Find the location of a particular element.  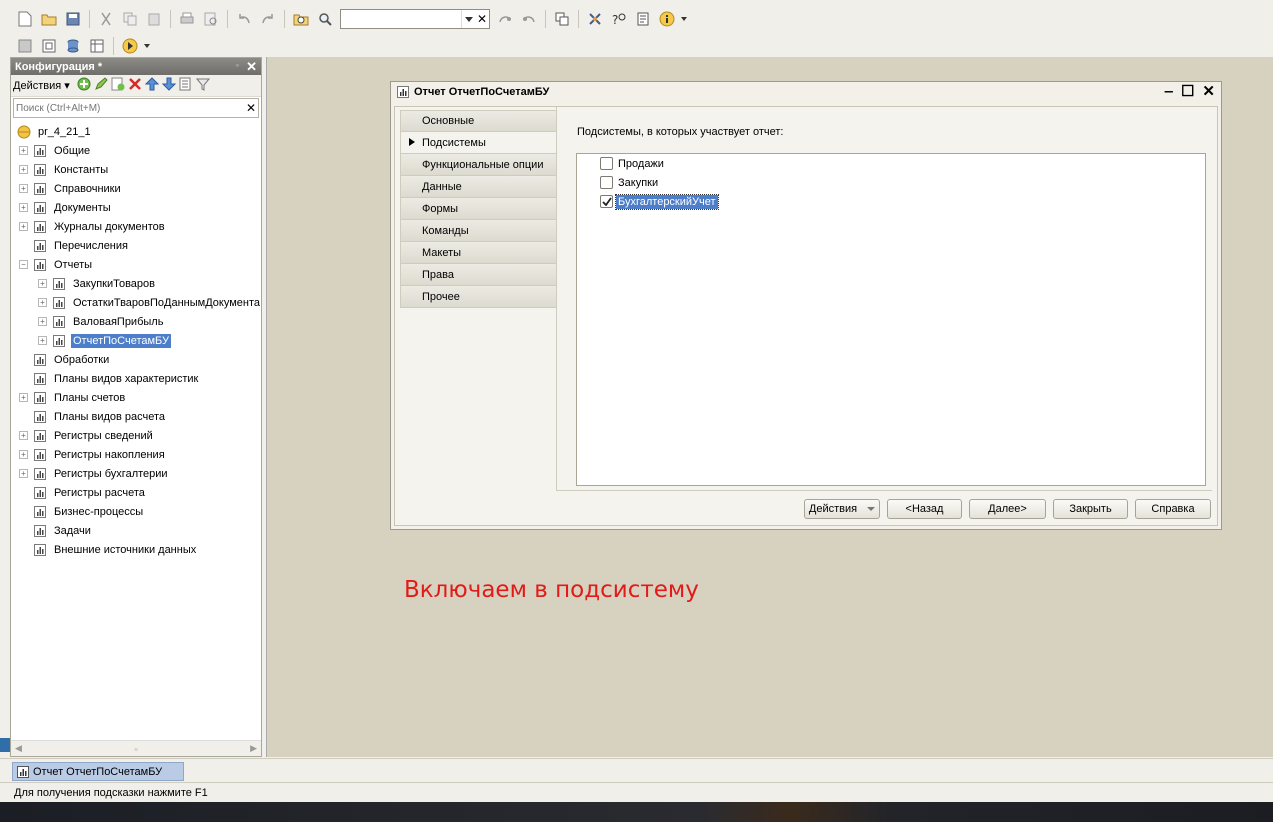

print-icon is located at coordinates (187, 19).